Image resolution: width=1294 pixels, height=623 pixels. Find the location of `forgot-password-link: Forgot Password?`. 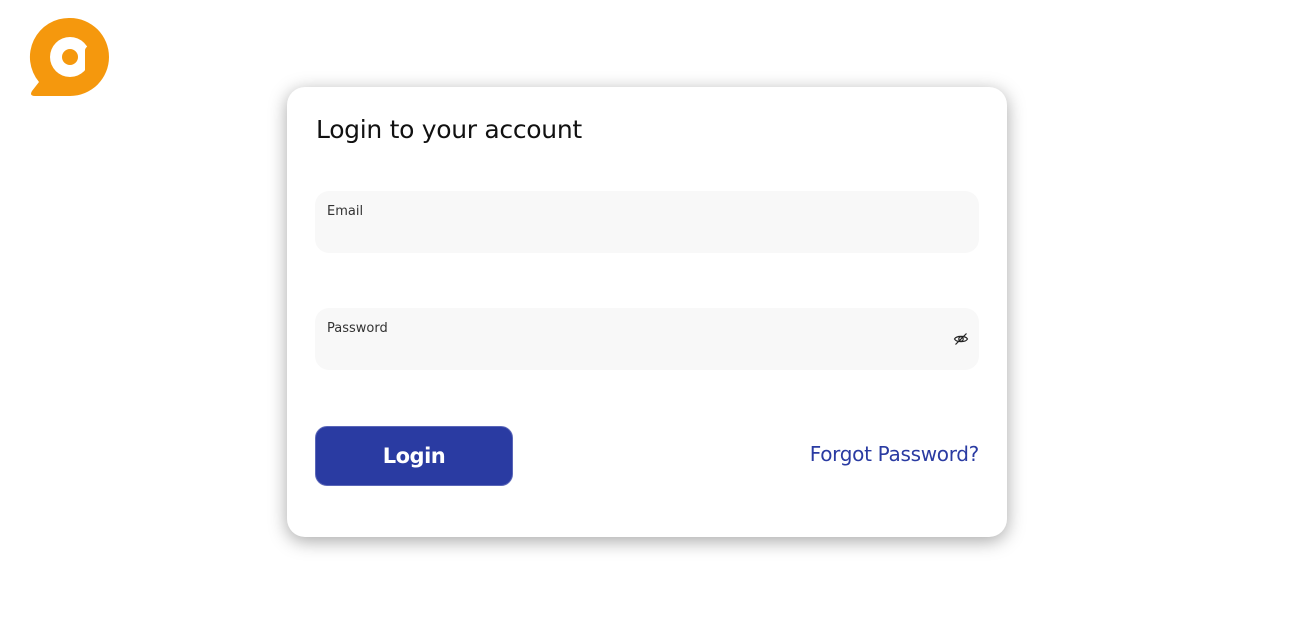

forgot-password-link: Forgot Password? is located at coordinates (895, 454).